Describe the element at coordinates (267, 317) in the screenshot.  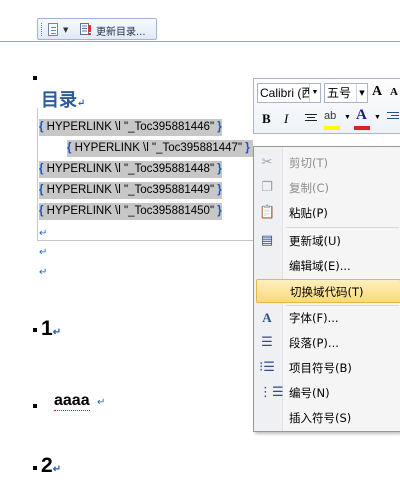
I see `font-icon: A` at that location.